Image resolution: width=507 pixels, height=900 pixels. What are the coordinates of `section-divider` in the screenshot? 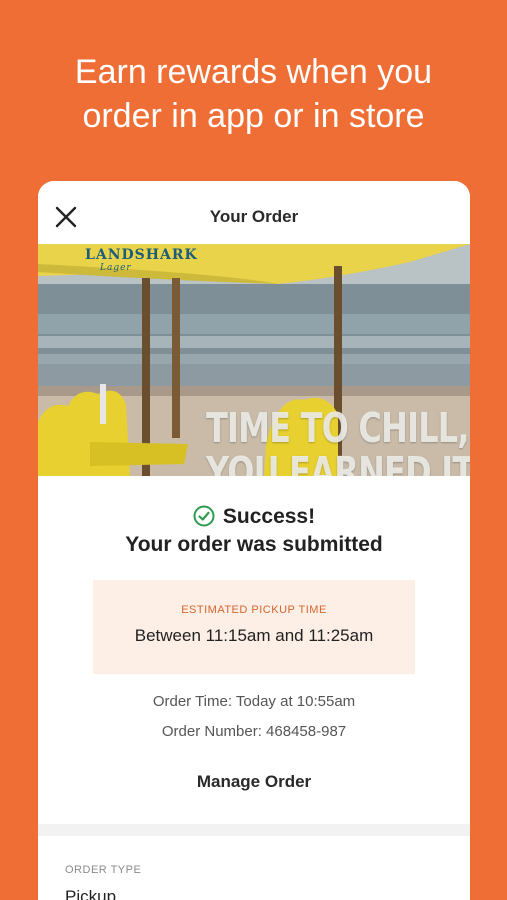 It's located at (254, 830).